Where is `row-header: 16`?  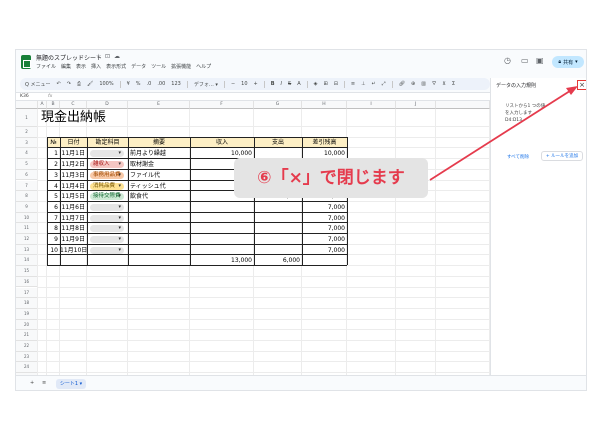
row-header: 16 is located at coordinates (27, 282).